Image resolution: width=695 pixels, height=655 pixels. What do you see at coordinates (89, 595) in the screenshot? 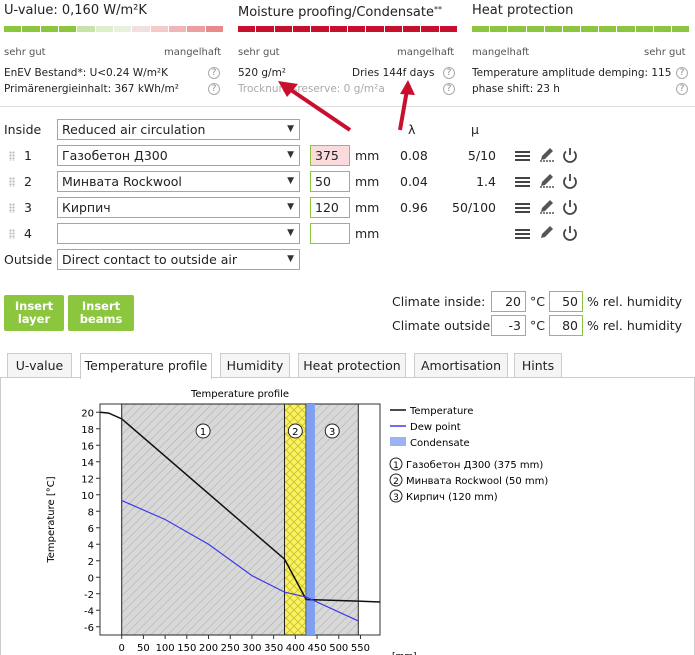
I see `y-tick-label: -2` at bounding box center [89, 595].